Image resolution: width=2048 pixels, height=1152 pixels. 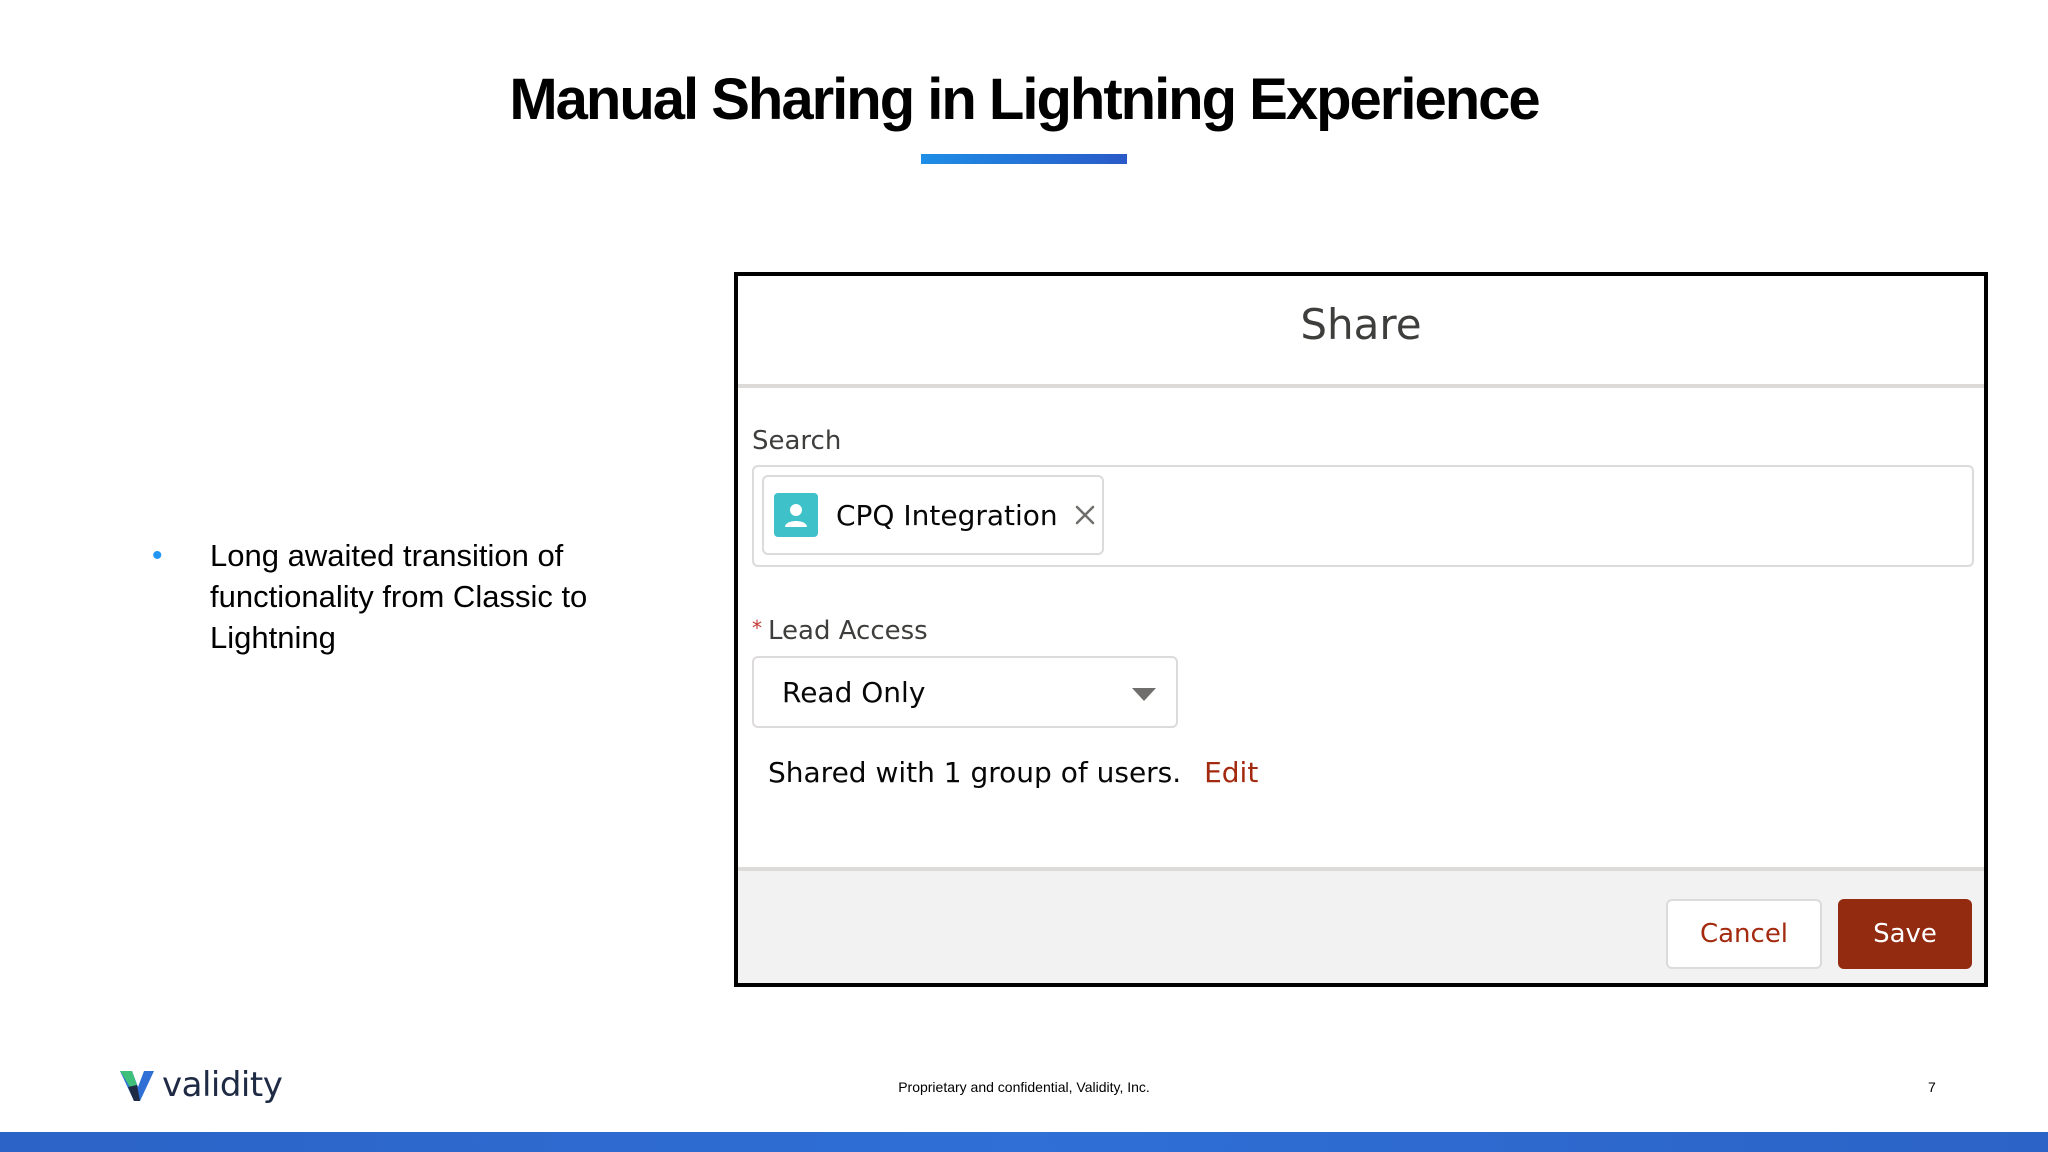 What do you see at coordinates (854, 692) in the screenshot?
I see `lead-access-value: Read Only` at bounding box center [854, 692].